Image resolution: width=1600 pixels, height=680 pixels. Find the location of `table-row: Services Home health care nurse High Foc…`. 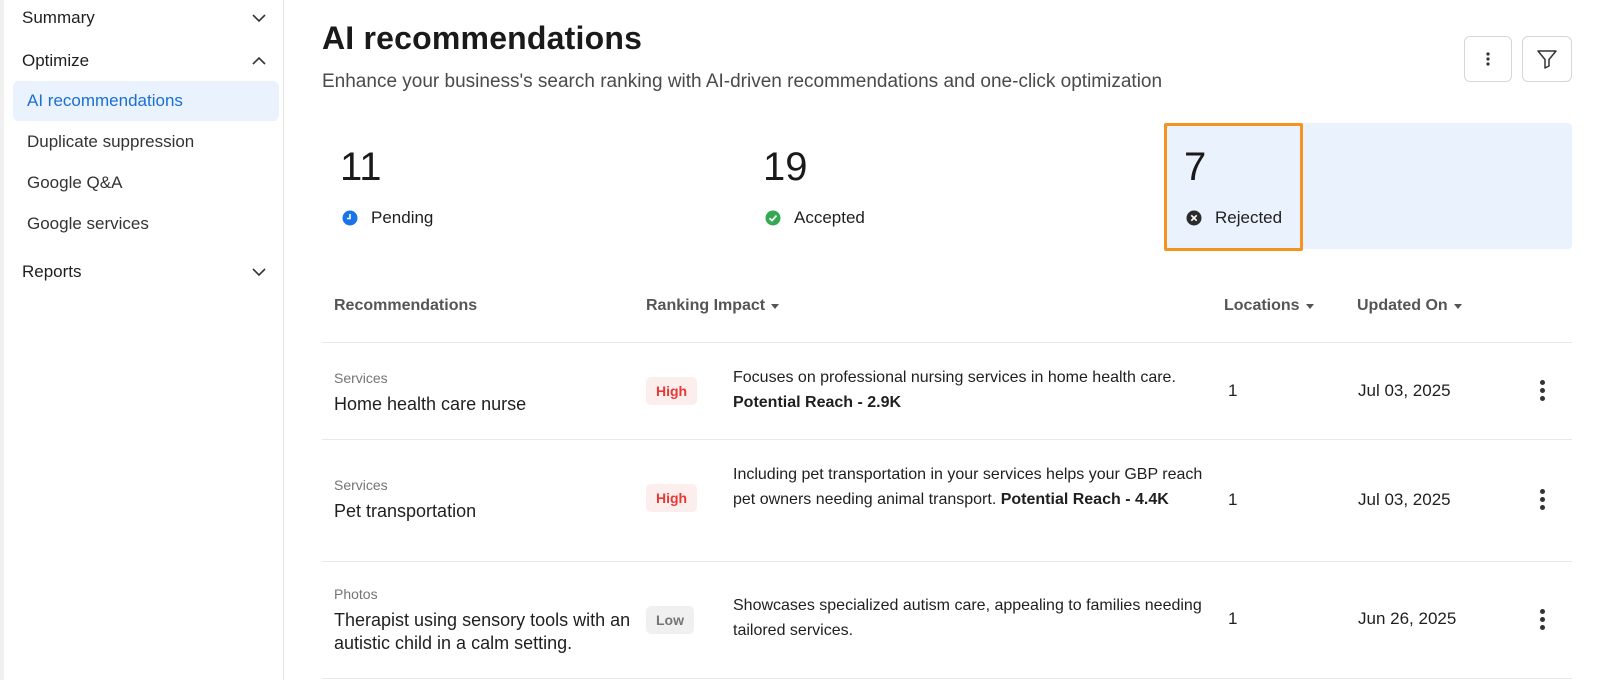

table-row: Services Home health care nurse High Foc… is located at coordinates (947, 391).